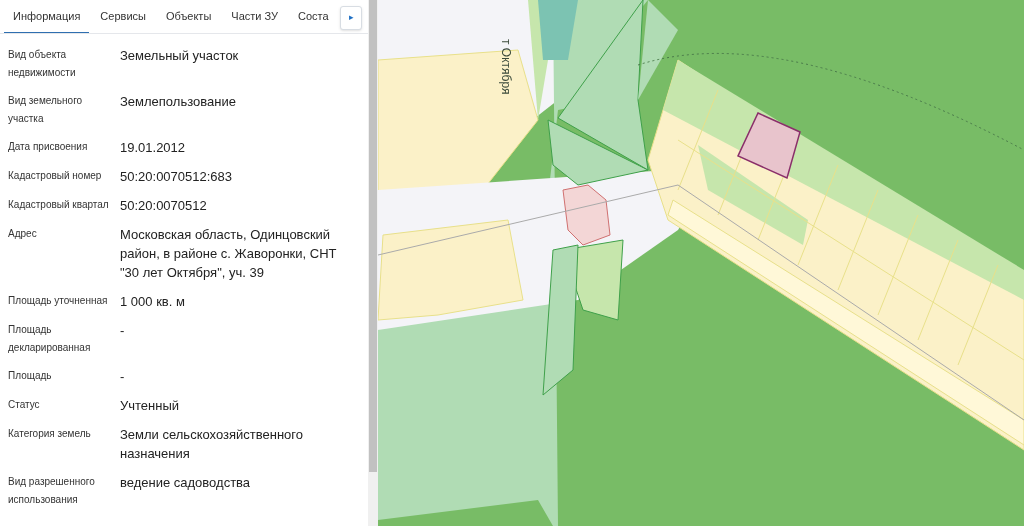  What do you see at coordinates (55, 176) in the screenshot?
I see `property-label: Кадастровый номер` at bounding box center [55, 176].